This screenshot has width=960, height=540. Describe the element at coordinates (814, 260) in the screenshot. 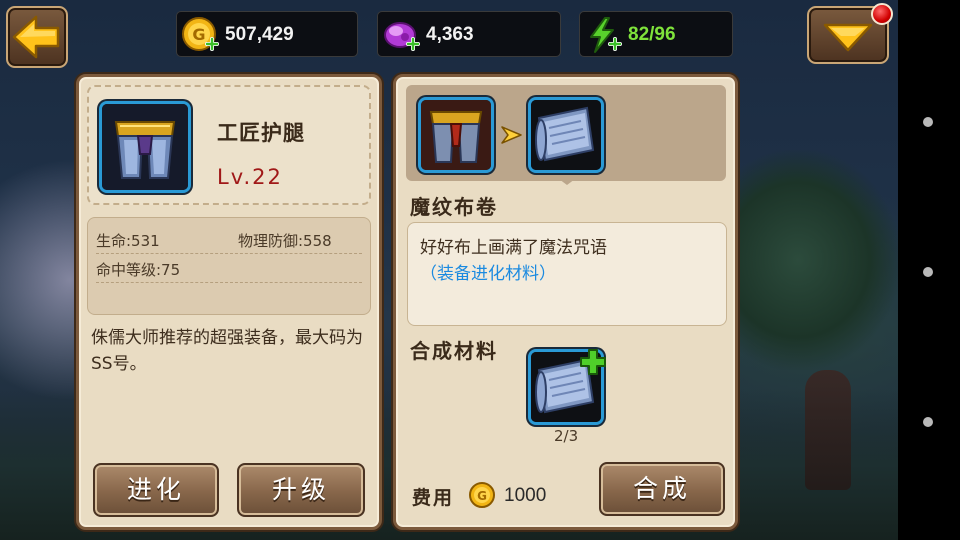

I see `background-tree` at that location.